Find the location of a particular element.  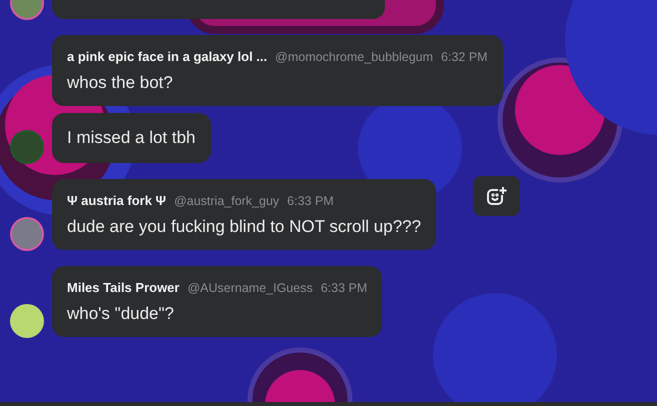

smiley-plus-icon is located at coordinates (497, 196).